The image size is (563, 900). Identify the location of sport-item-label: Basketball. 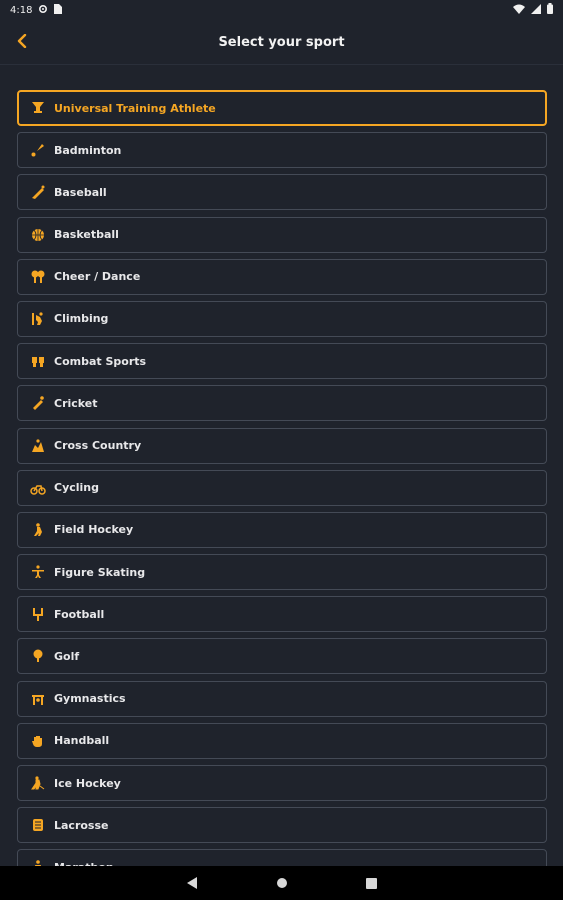
(86, 235).